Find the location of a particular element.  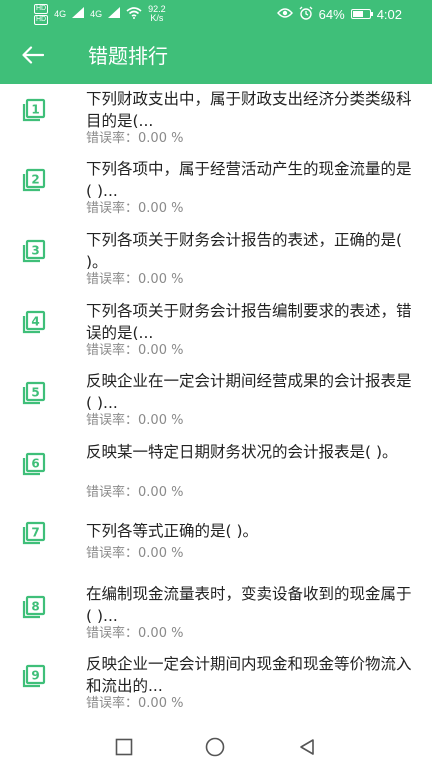

question-item: 9 反映企业一定会计期间内现金和现金等价物流入和流出的... 错误率：0.00 % is located at coordinates (216, 684).